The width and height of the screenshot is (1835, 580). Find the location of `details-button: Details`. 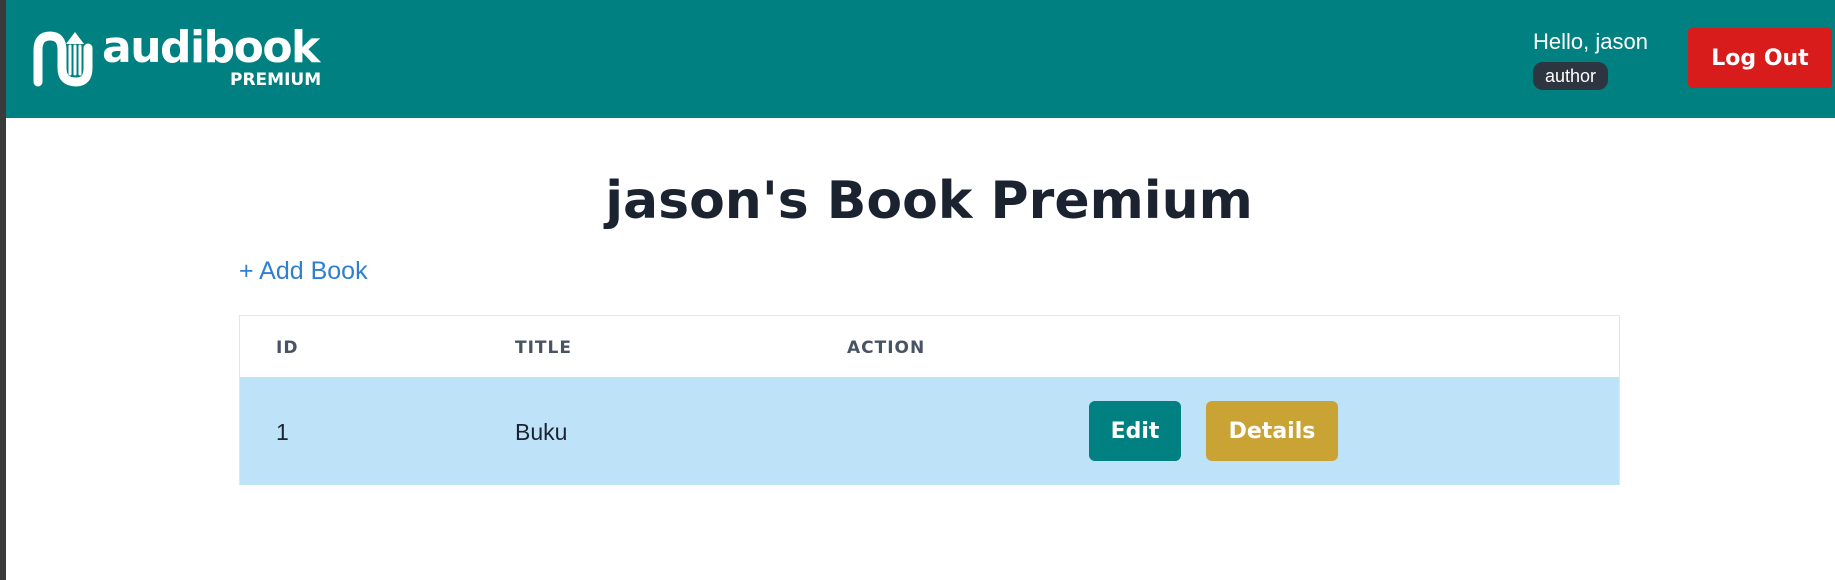

details-button: Details is located at coordinates (1272, 431).